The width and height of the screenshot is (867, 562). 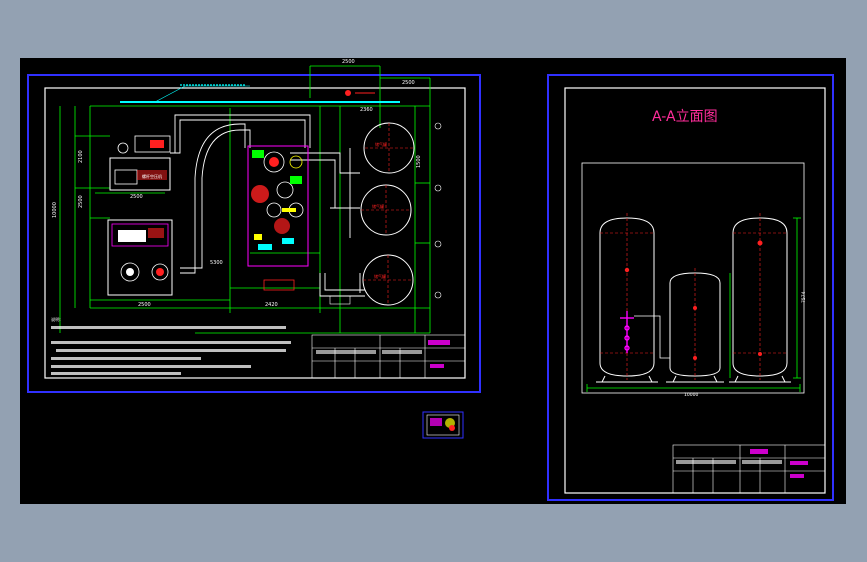 What do you see at coordinates (804, 297) in the screenshot?
I see `dim-elev-height: 7574` at bounding box center [804, 297].